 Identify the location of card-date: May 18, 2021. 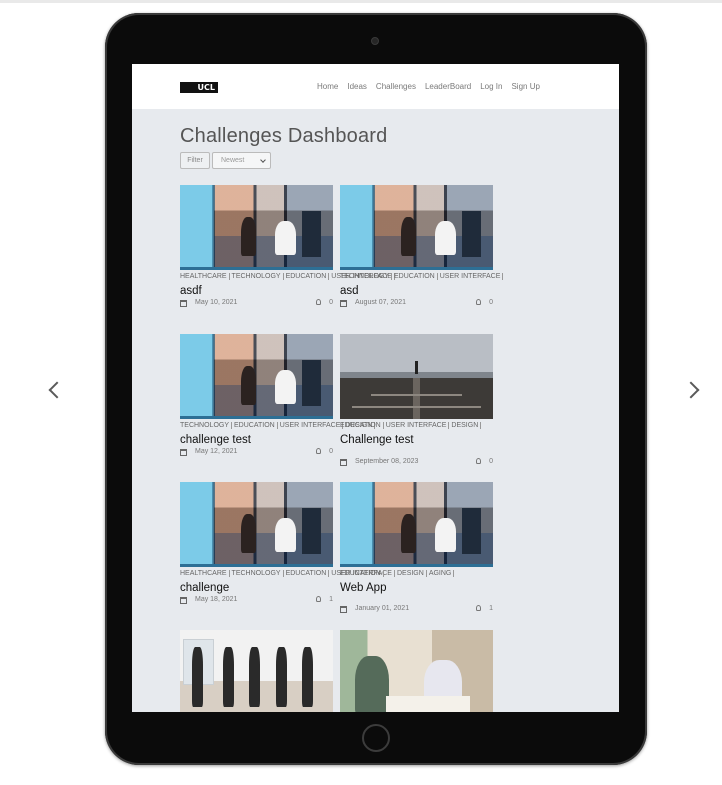
(216, 599).